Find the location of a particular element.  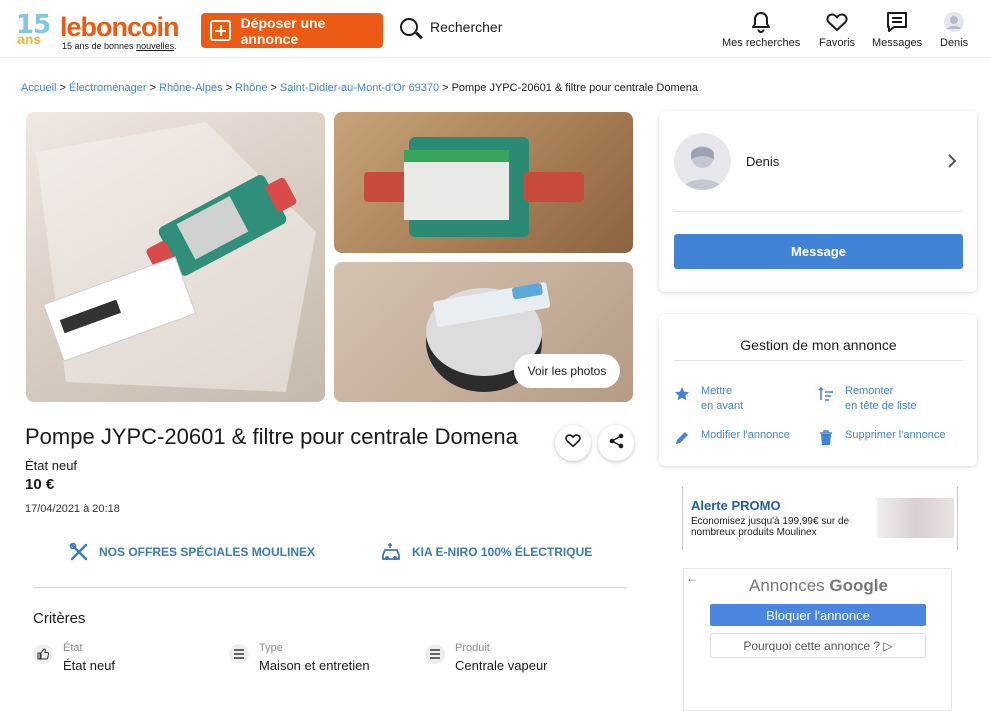

action-label: Supprimer l'annonce is located at coordinates (895, 435).